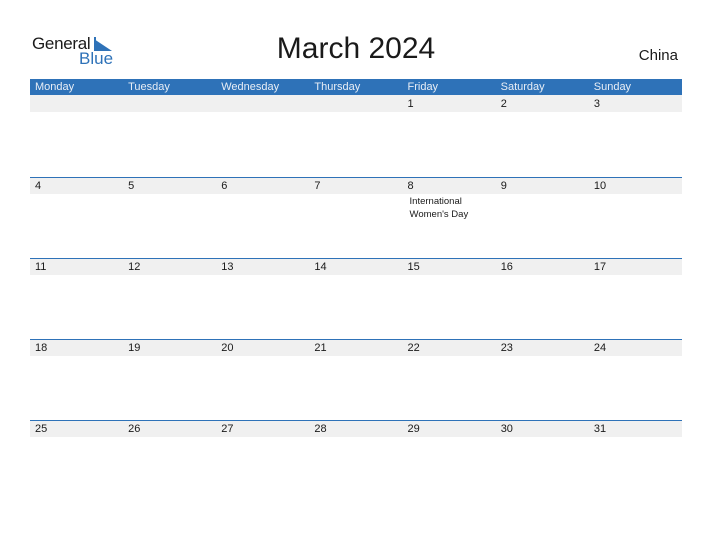 This screenshot has height=550, width=712. Describe the element at coordinates (134, 267) in the screenshot. I see `day-number: 12` at that location.